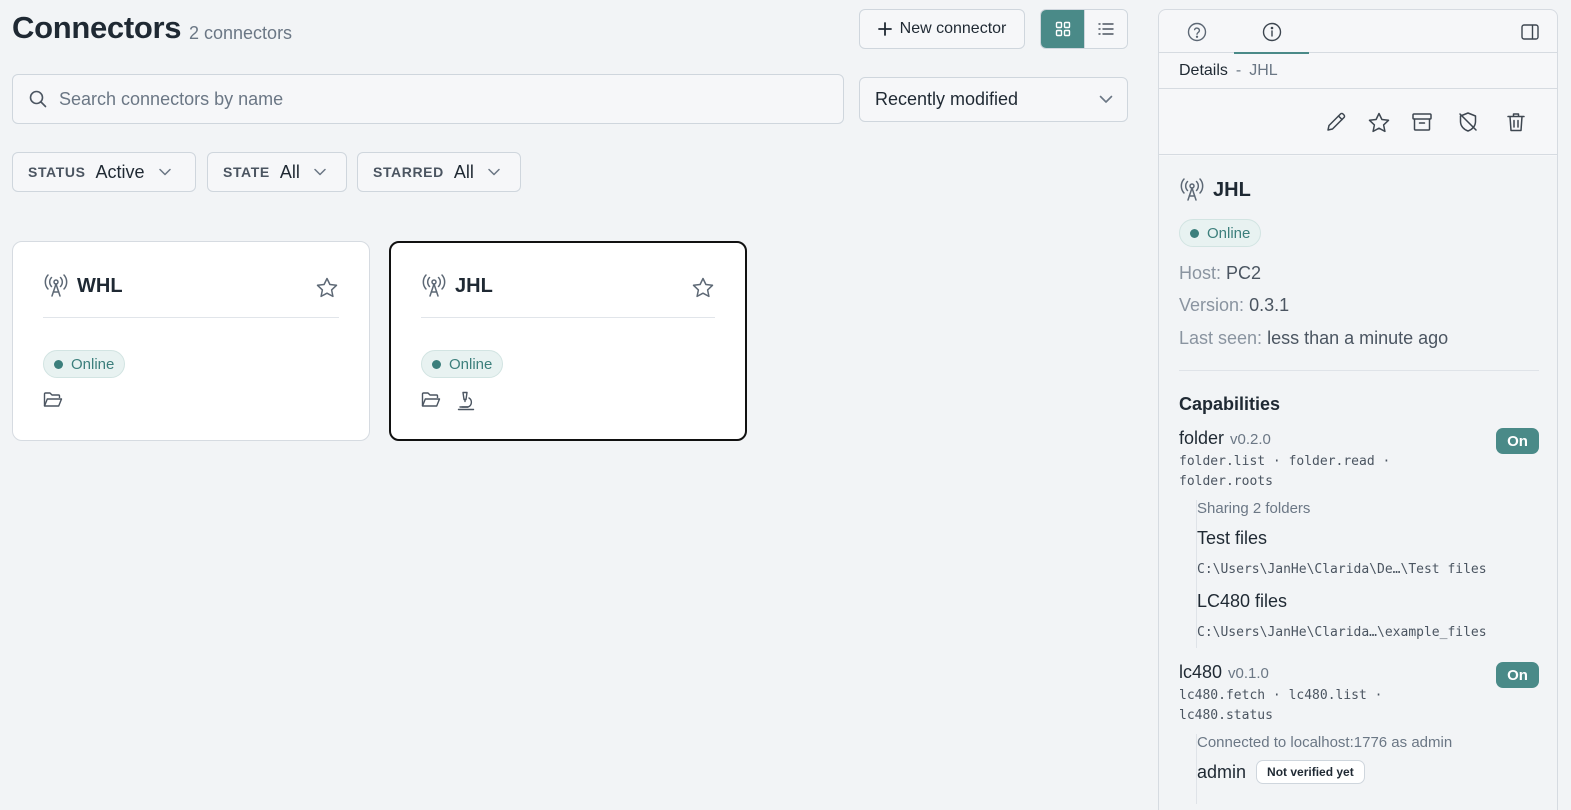 The image size is (1571, 810). I want to click on help-icon, so click(1197, 32).